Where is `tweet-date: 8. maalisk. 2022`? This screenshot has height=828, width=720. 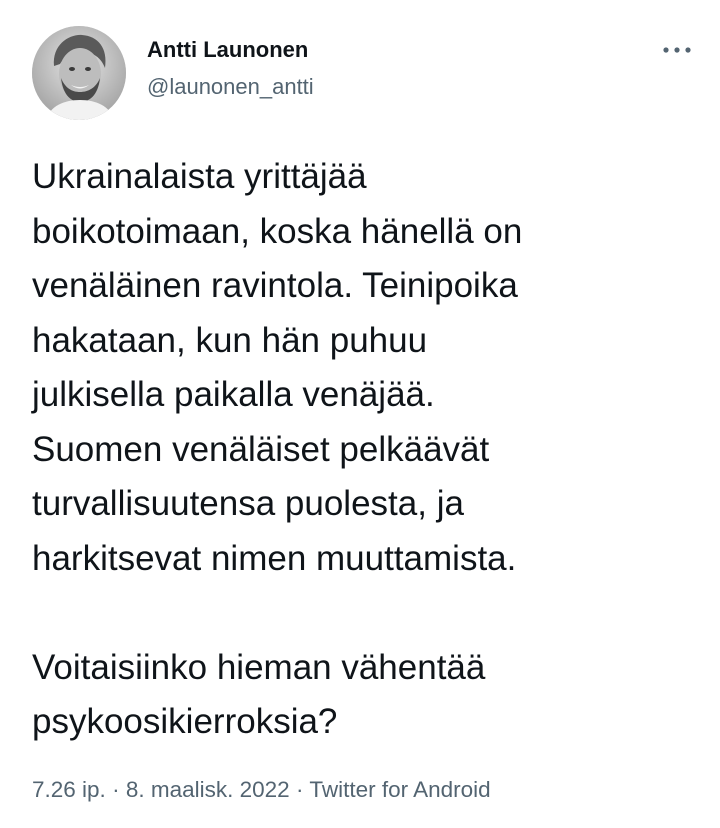
tweet-date: 8. maalisk. 2022 is located at coordinates (208, 789).